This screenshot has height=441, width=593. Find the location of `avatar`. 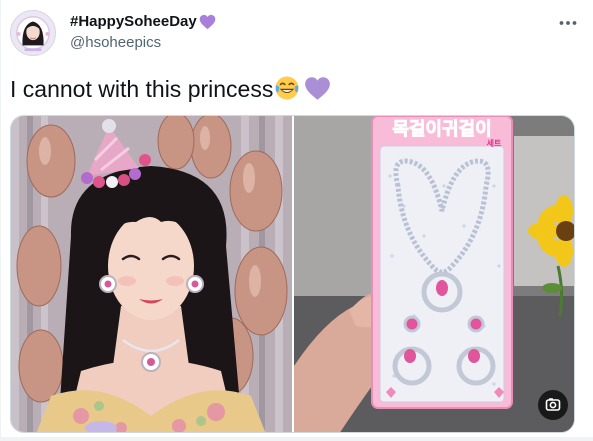

avatar is located at coordinates (33, 33).